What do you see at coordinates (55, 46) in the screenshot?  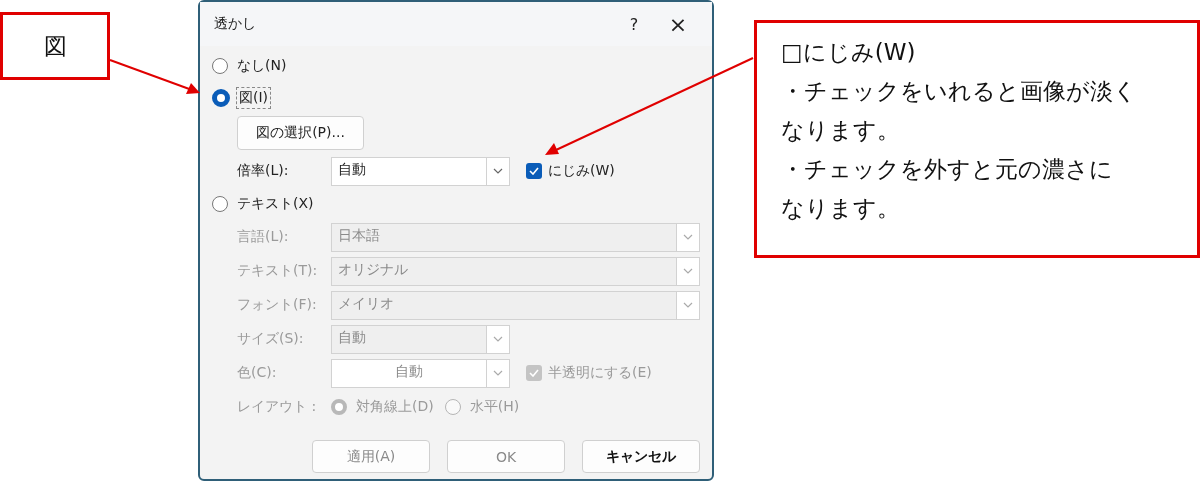 I see `callout-text: 図` at bounding box center [55, 46].